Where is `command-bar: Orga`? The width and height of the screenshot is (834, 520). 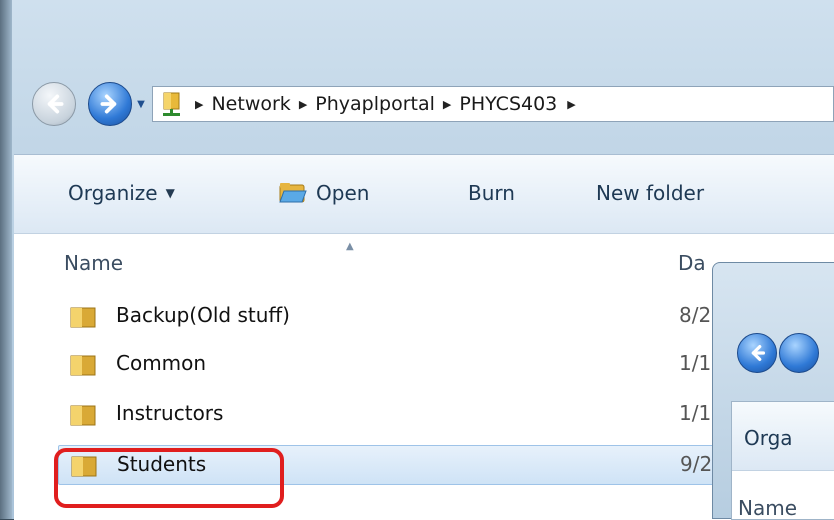
command-bar: Orga is located at coordinates (783, 436).